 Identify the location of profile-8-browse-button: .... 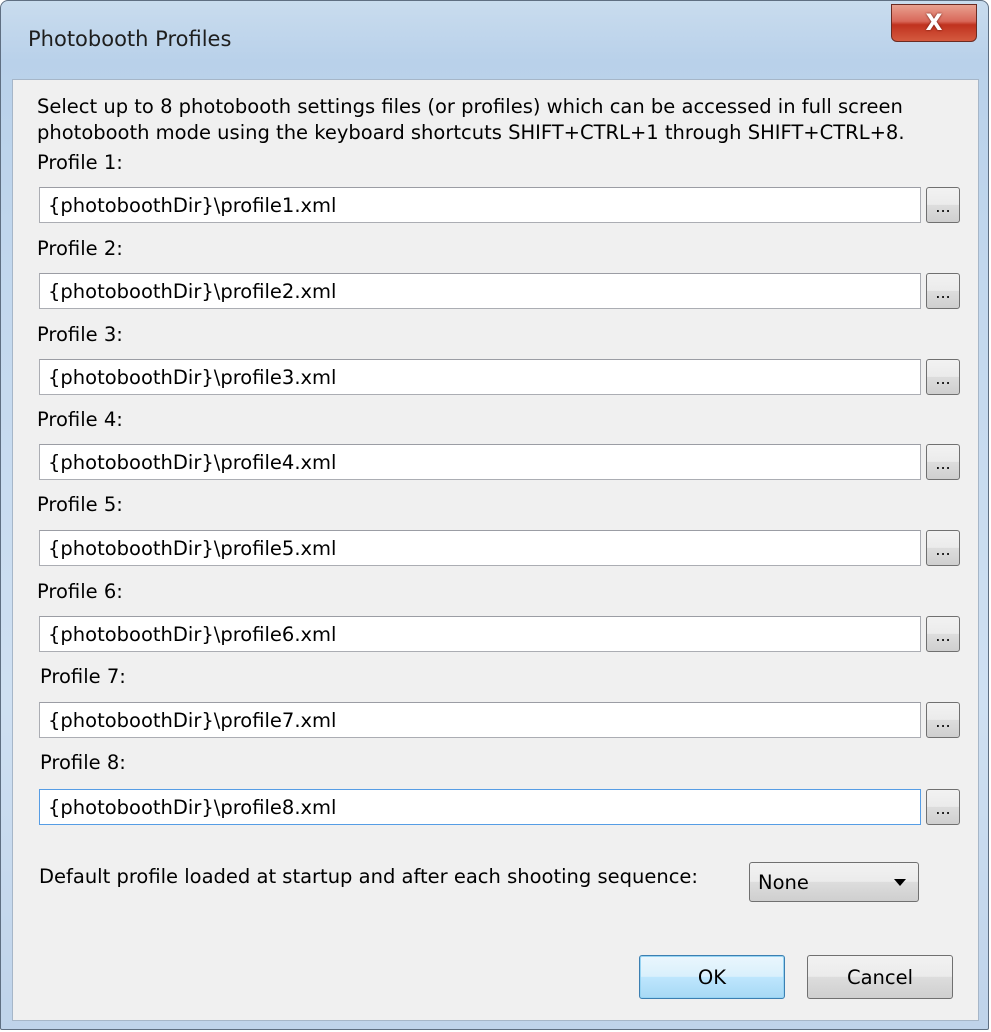
(943, 807).